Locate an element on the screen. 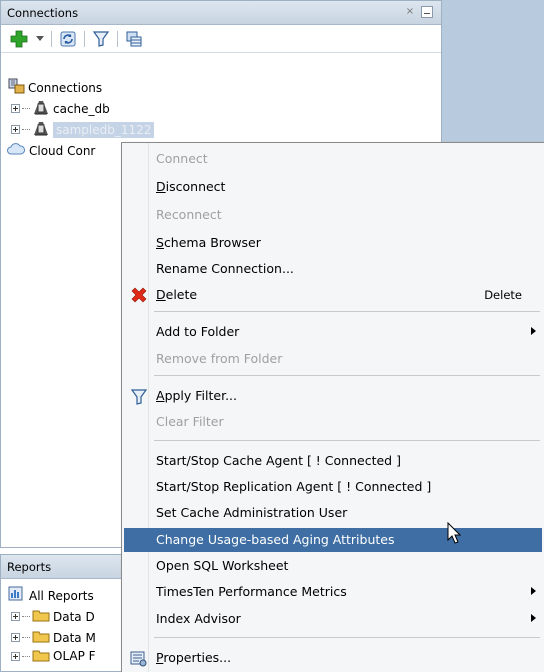 This screenshot has height=672, width=544. menu-item-label: Reconnect is located at coordinates (189, 214).